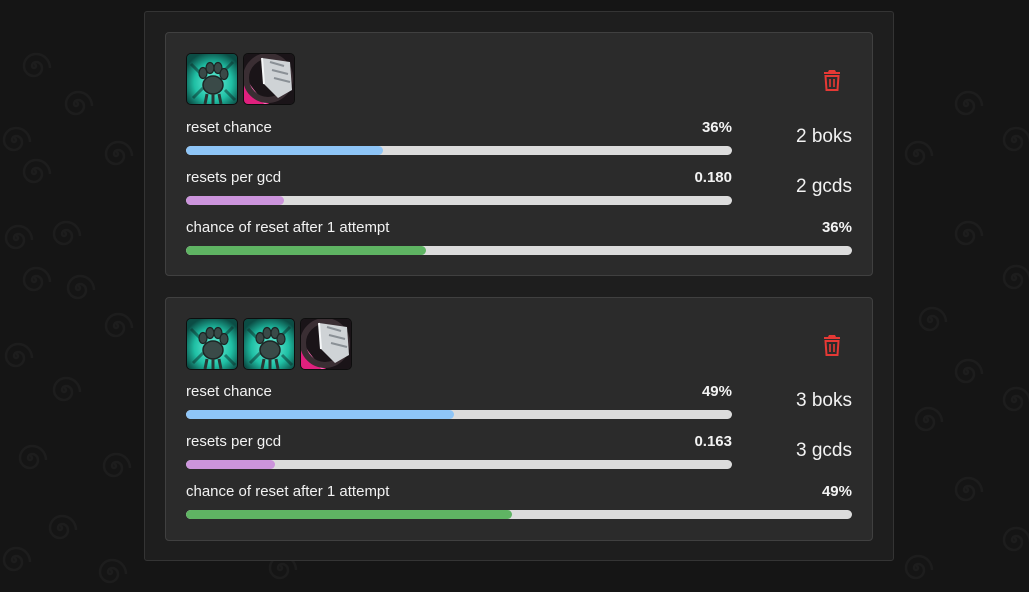 Image resolution: width=1029 pixels, height=592 pixels. What do you see at coordinates (824, 400) in the screenshot?
I see `boks-count: 3 boks` at bounding box center [824, 400].